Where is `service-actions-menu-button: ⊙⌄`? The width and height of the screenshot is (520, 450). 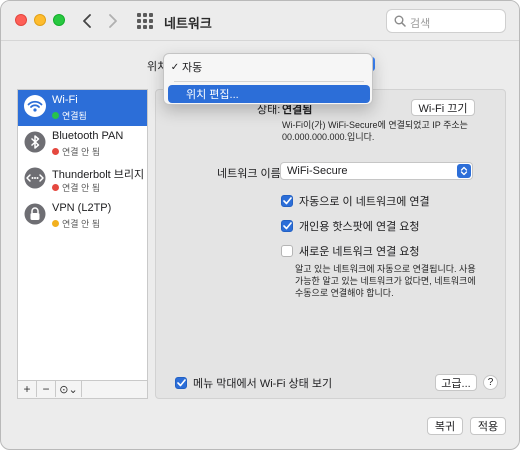
service-actions-menu-button: ⊙⌄ is located at coordinates (69, 389).